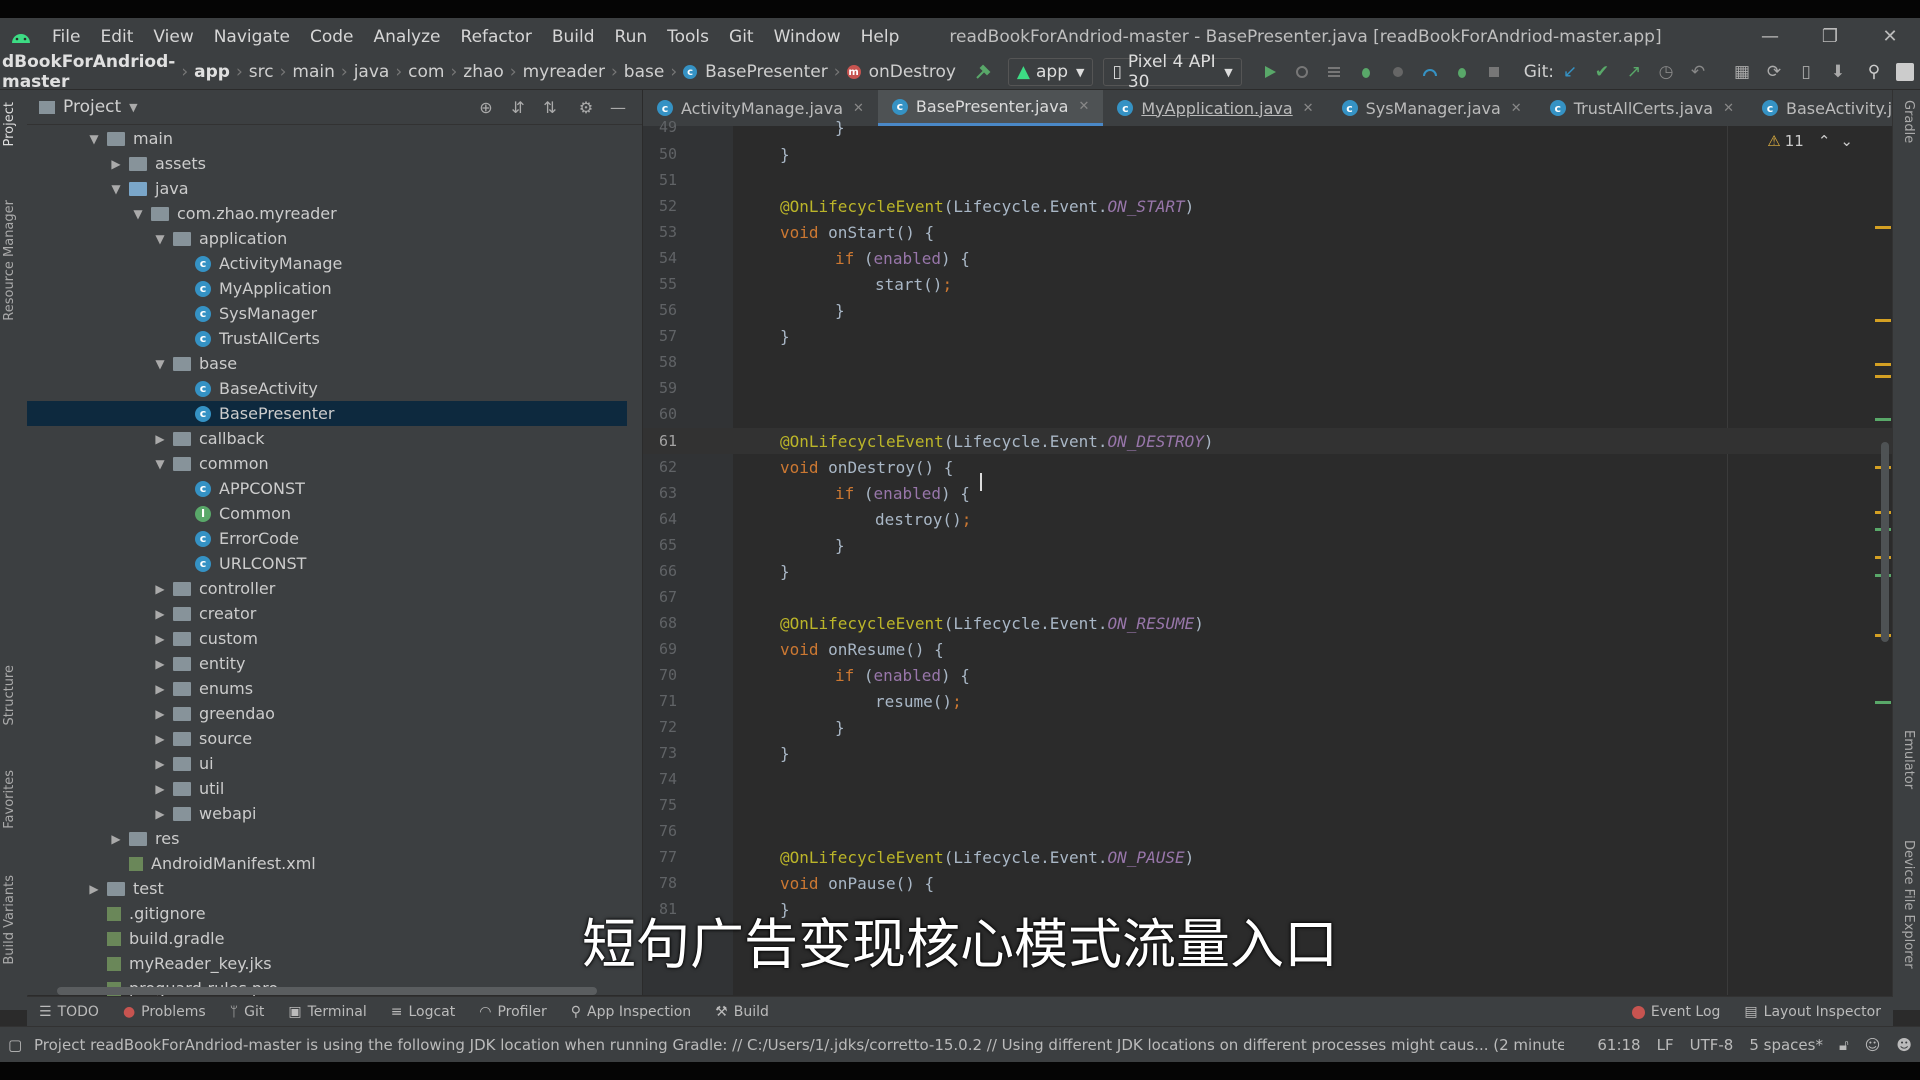 This screenshot has width=1920, height=1080. What do you see at coordinates (1050, 72) in the screenshot?
I see `run-config-dropdown: ▲ app ▼` at bounding box center [1050, 72].